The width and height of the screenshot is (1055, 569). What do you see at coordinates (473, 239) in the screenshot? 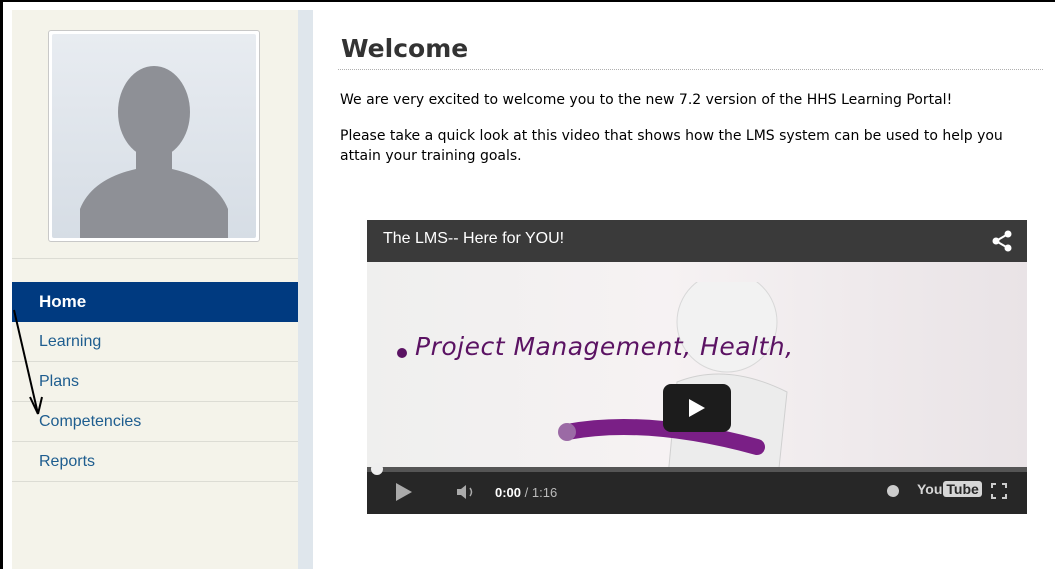
I see `video-title: The LMS-- Here for YOU!` at bounding box center [473, 239].